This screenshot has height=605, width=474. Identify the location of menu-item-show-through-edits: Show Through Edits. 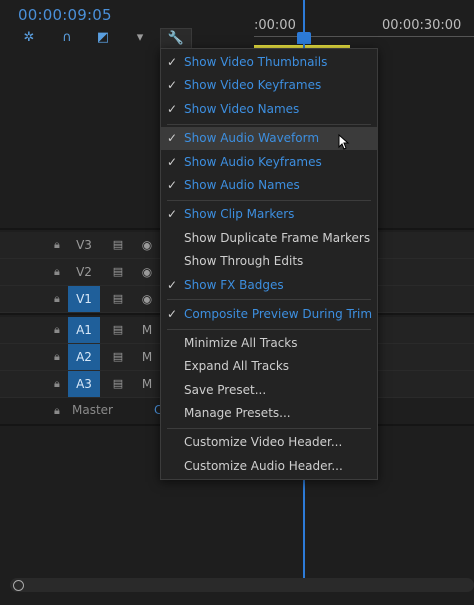
(269, 261).